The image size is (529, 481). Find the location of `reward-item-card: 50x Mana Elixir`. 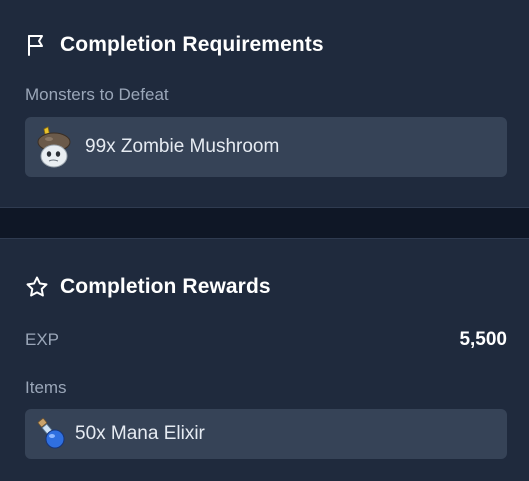

reward-item-card: 50x Mana Elixir is located at coordinates (266, 434).